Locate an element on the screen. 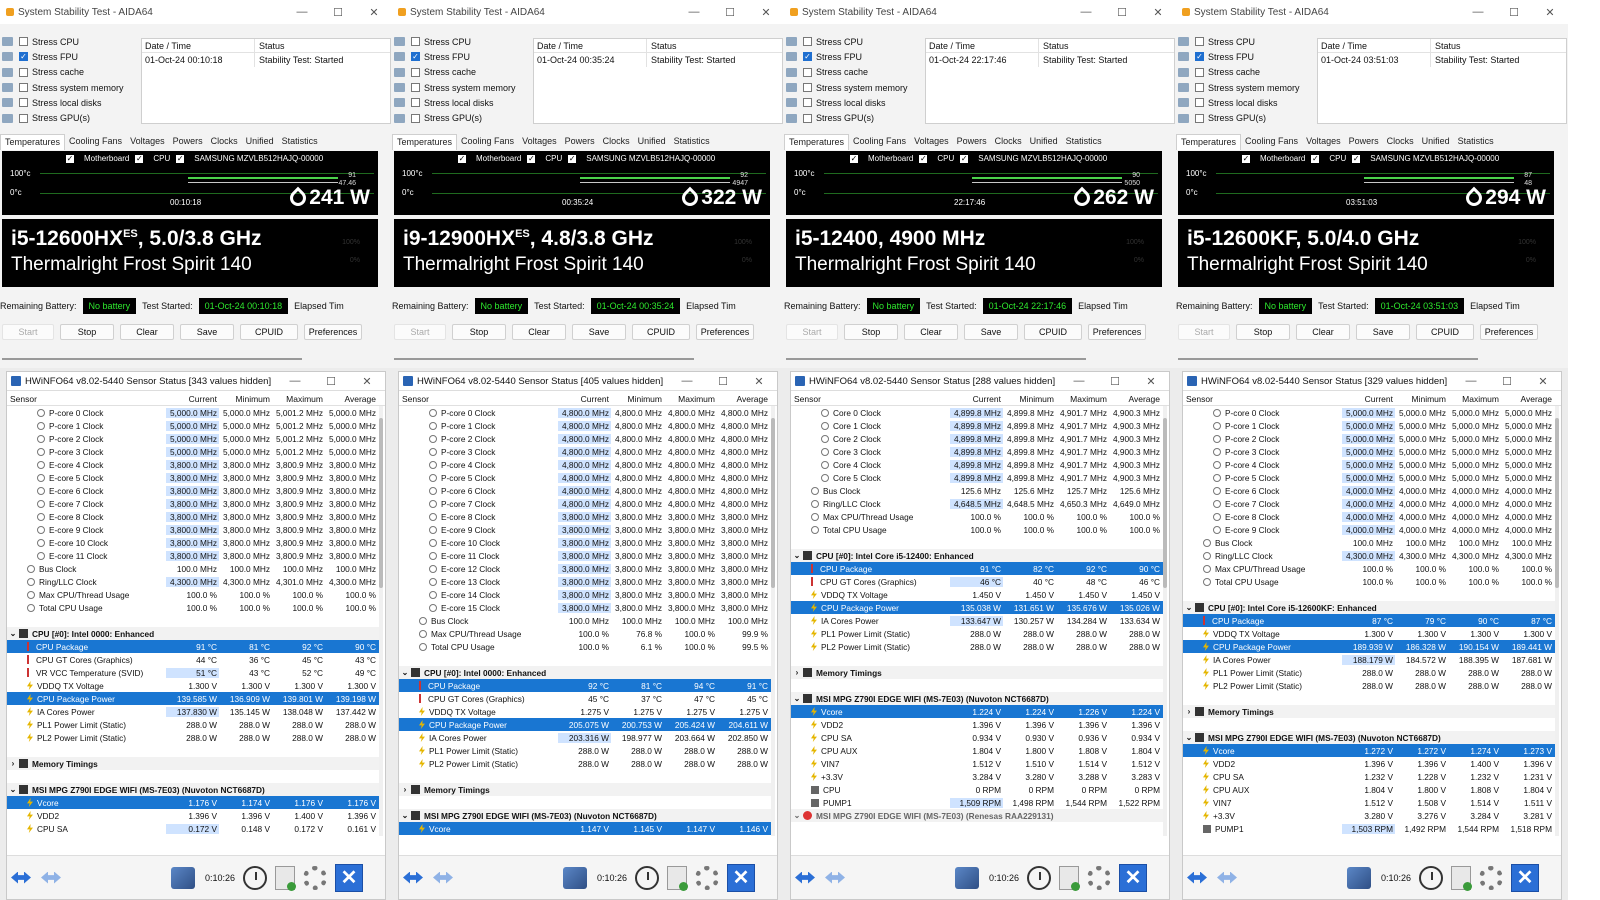  tab-clocks: Clocks is located at coordinates (224, 142).